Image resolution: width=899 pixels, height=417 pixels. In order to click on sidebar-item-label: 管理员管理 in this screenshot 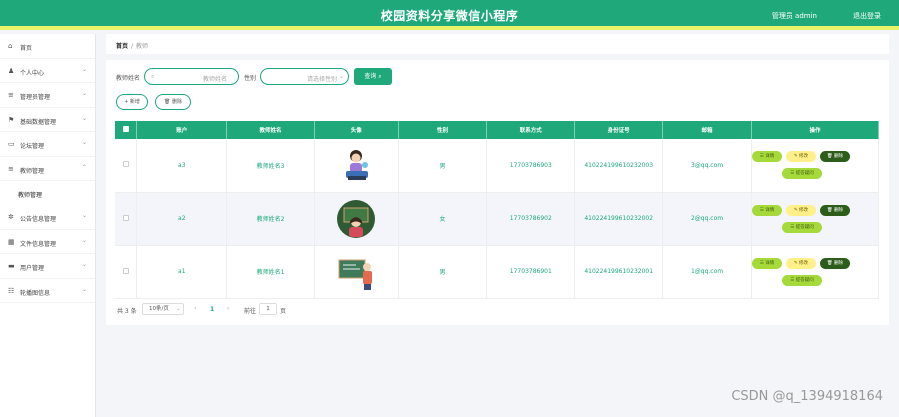, I will do `click(35, 97)`.